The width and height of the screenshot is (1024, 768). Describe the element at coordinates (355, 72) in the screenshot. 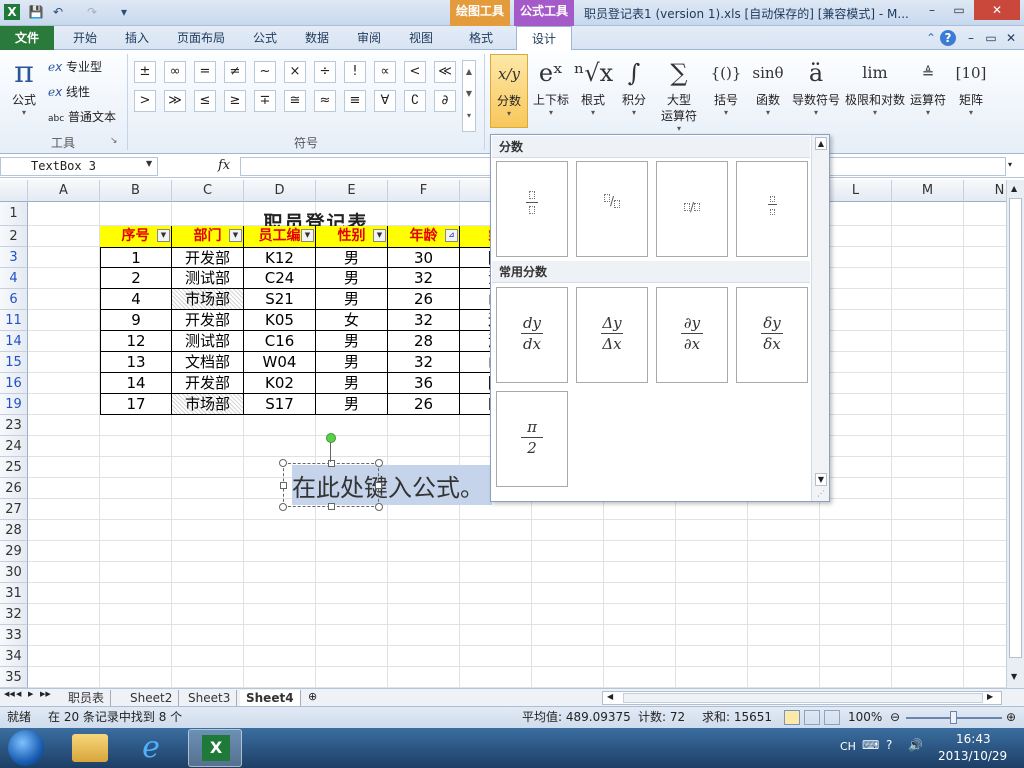

I see `symbol-button: !` at that location.